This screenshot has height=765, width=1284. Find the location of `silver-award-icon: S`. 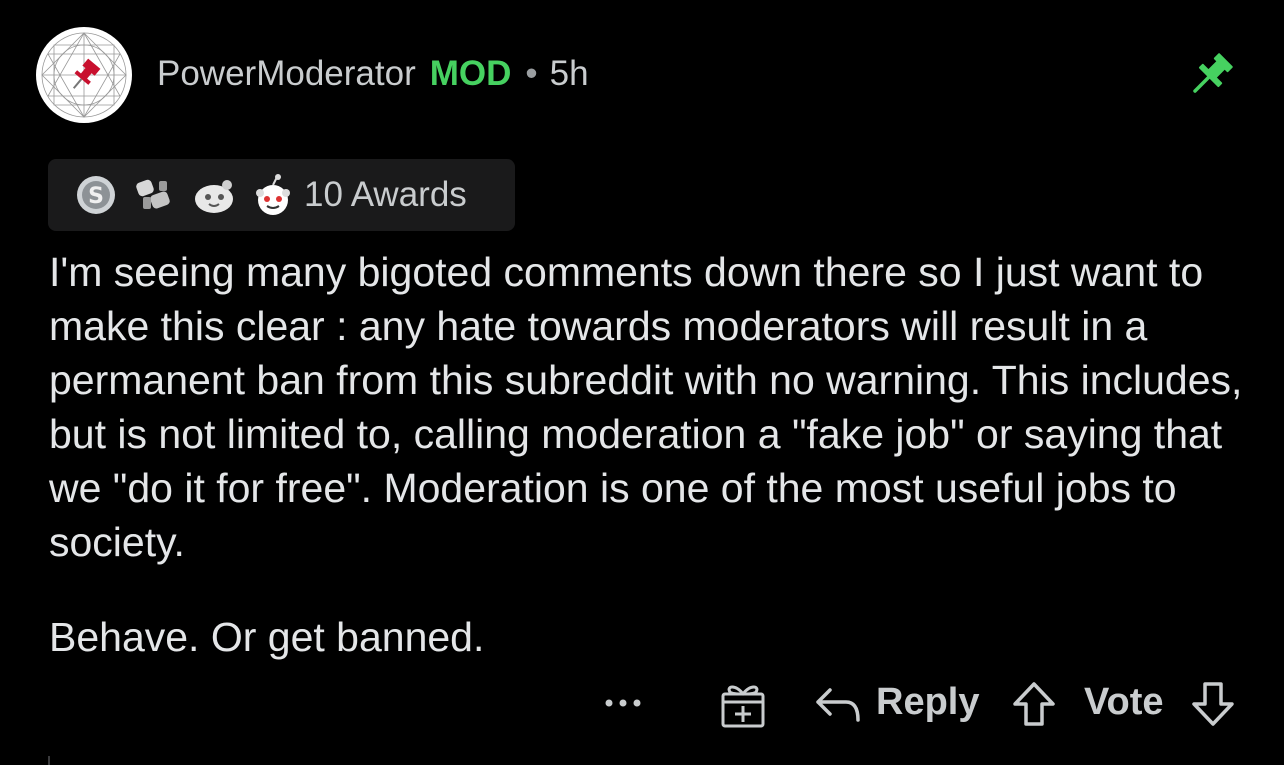

silver-award-icon: S is located at coordinates (96, 195).